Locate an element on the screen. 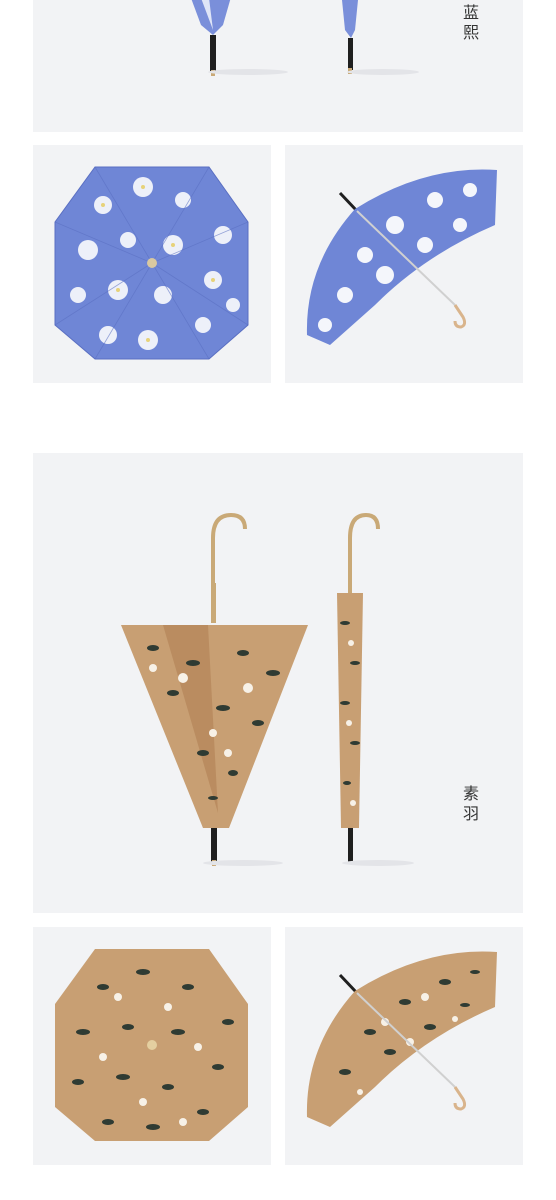 The height and width of the screenshot is (1200, 556). tan-top-view-panel is located at coordinates (152, 1046).